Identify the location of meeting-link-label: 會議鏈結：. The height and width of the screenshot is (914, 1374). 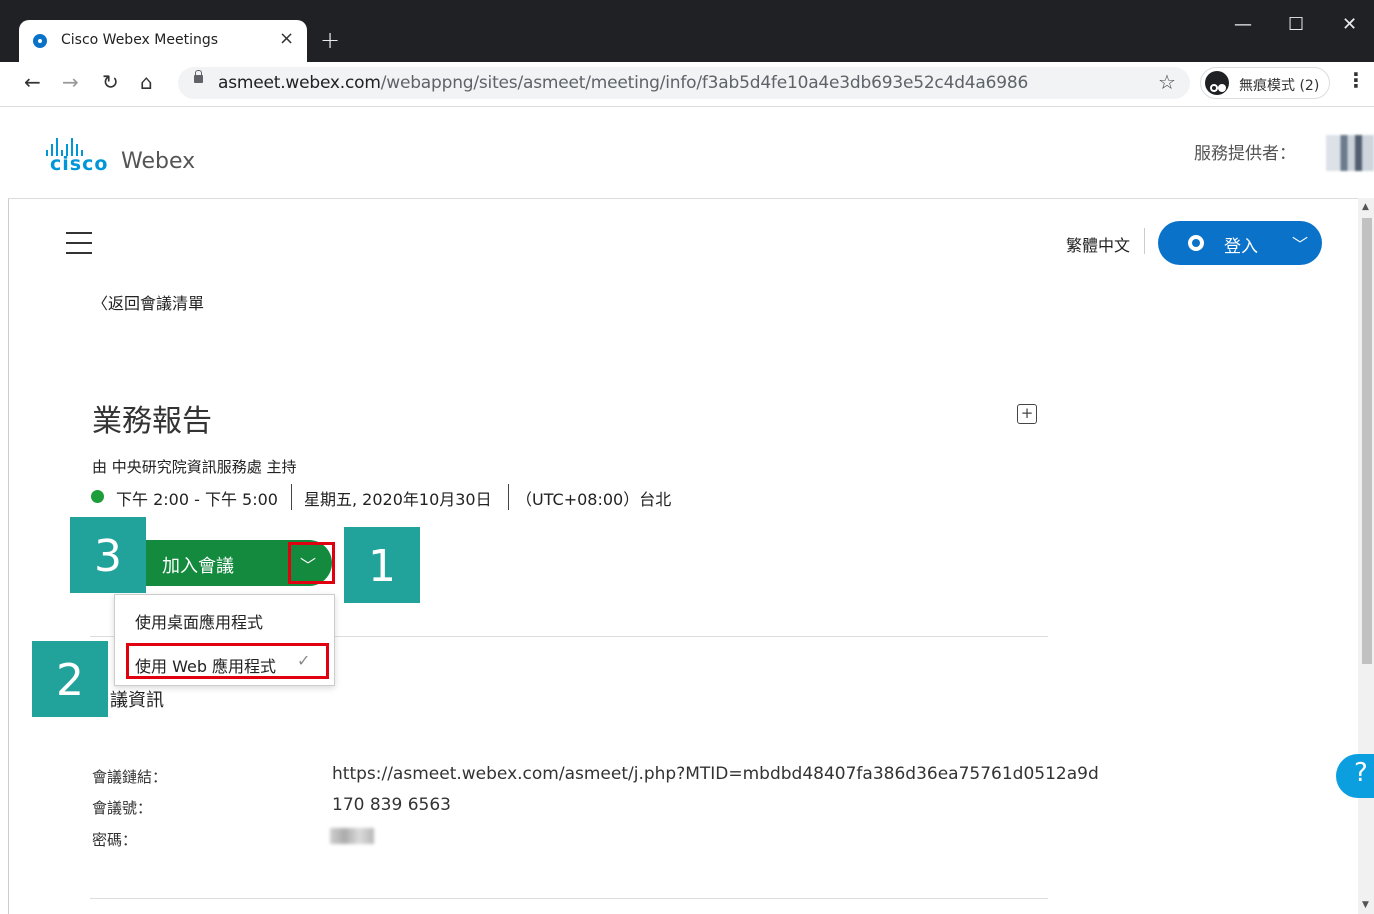
(130, 777).